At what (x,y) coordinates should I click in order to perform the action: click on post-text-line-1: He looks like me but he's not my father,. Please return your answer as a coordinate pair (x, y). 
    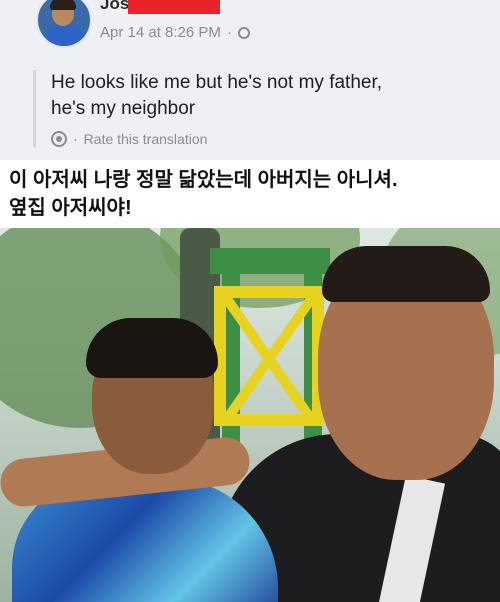
    Looking at the image, I should click on (217, 82).